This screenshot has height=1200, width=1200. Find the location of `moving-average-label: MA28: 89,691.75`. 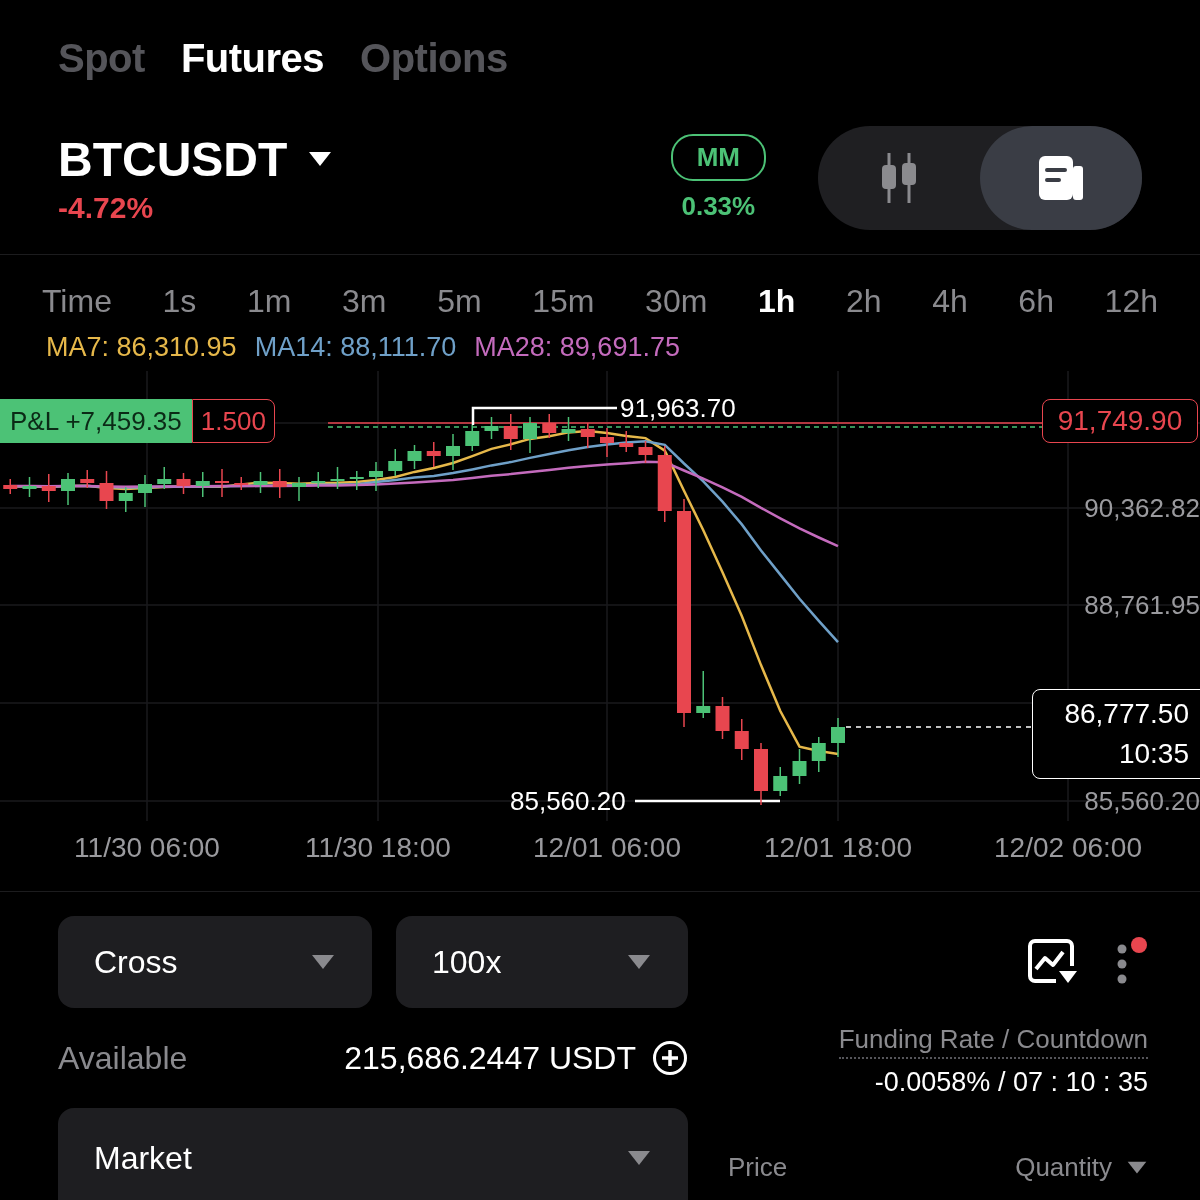

moving-average-label: MA28: 89,691.75 is located at coordinates (577, 347).